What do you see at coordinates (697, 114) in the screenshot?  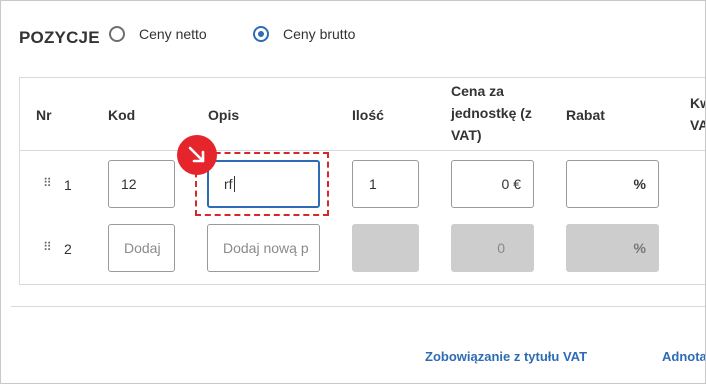 I see `header-kwota: Kw VA` at bounding box center [697, 114].